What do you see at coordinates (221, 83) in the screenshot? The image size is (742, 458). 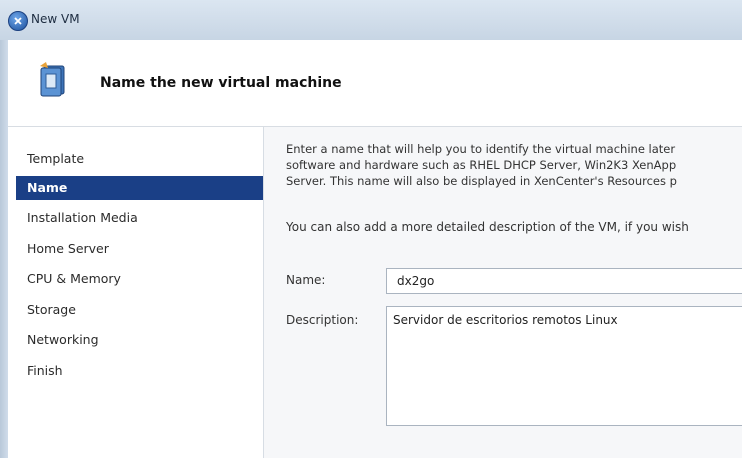 I see `page-title: Name the new virtual machine` at bounding box center [221, 83].